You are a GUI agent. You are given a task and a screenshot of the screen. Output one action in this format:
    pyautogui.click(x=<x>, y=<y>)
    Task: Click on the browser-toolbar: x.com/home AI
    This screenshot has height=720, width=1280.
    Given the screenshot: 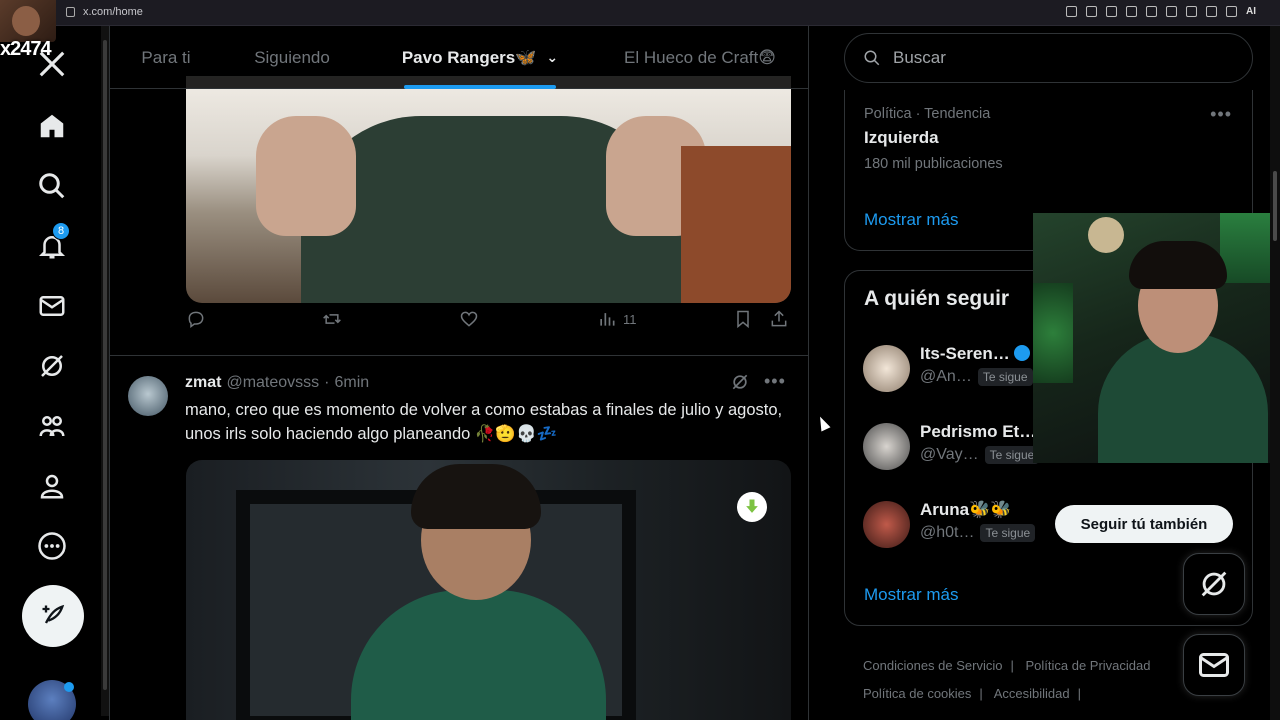 What is the action you would take?
    pyautogui.click(x=640, y=13)
    